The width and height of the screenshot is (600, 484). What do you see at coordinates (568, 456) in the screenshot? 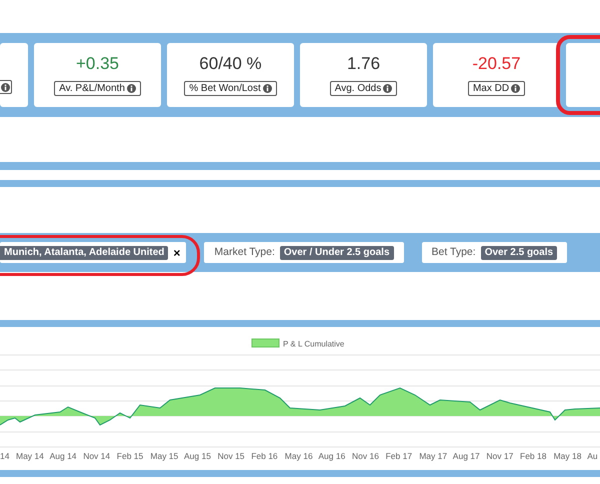
I see `axis-label: May 18` at bounding box center [568, 456].